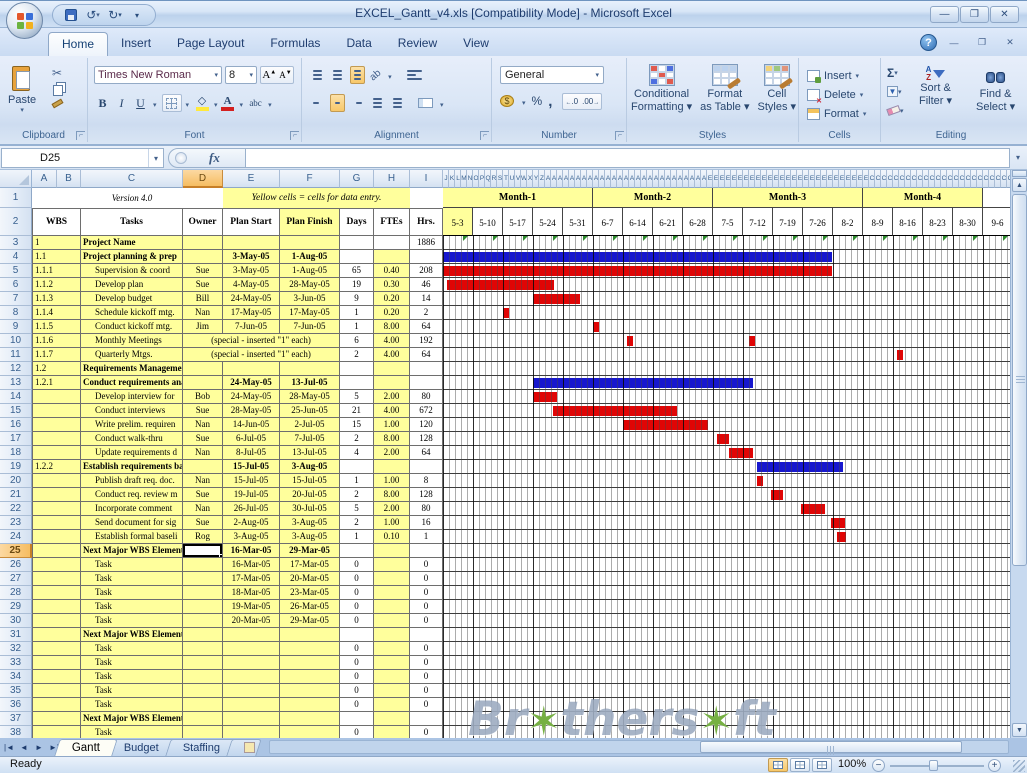 The width and height of the screenshot is (1027, 773). Describe the element at coordinates (426, 411) in the screenshot. I see `cell-hr-15: 672` at that location.